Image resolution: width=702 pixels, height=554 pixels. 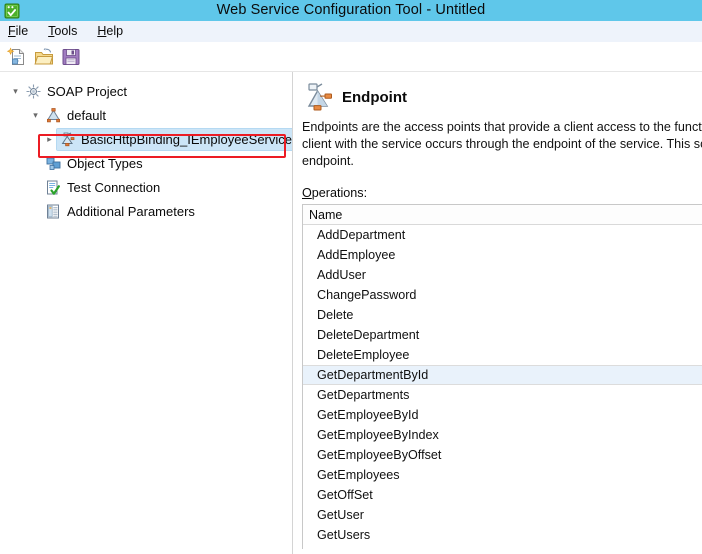 What do you see at coordinates (373, 375) in the screenshot?
I see `operation-name: GetDepartmentById` at bounding box center [373, 375].